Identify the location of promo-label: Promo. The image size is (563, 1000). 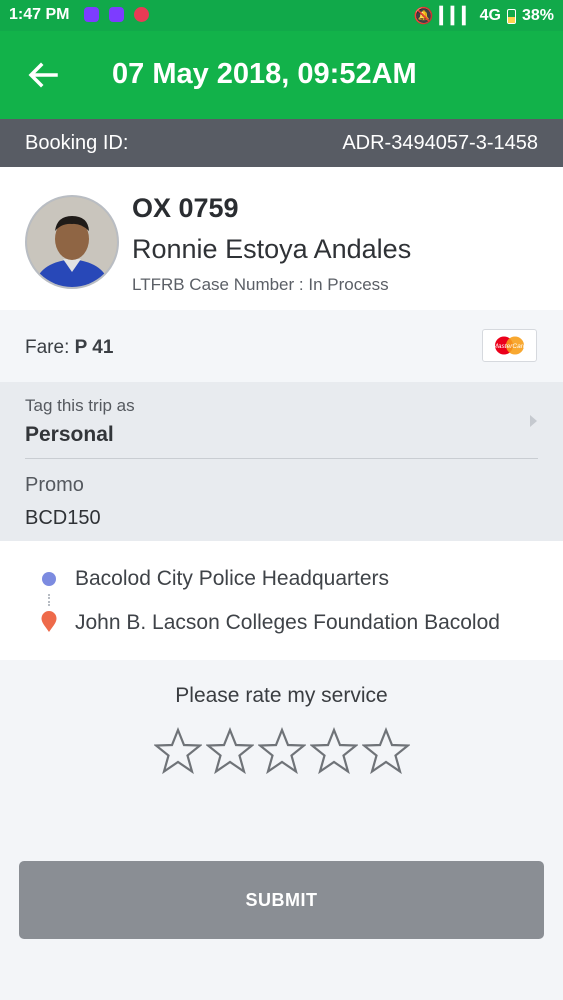
(54, 485).